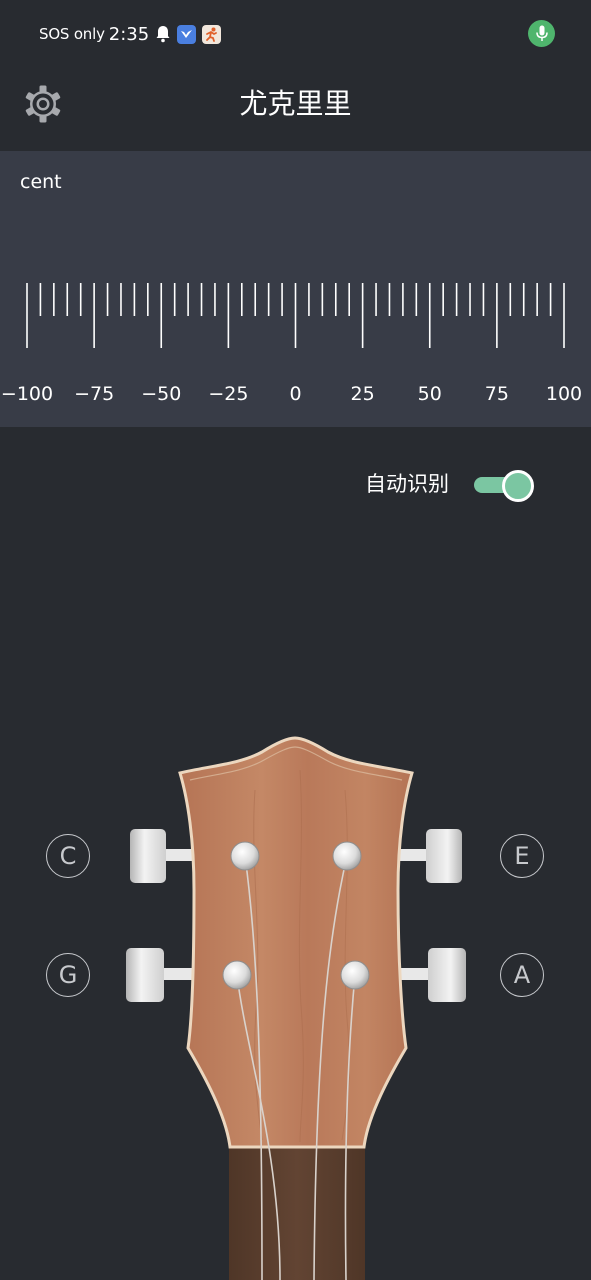  What do you see at coordinates (355, 975) in the screenshot?
I see `tuning-peg-lower-right` at bounding box center [355, 975].